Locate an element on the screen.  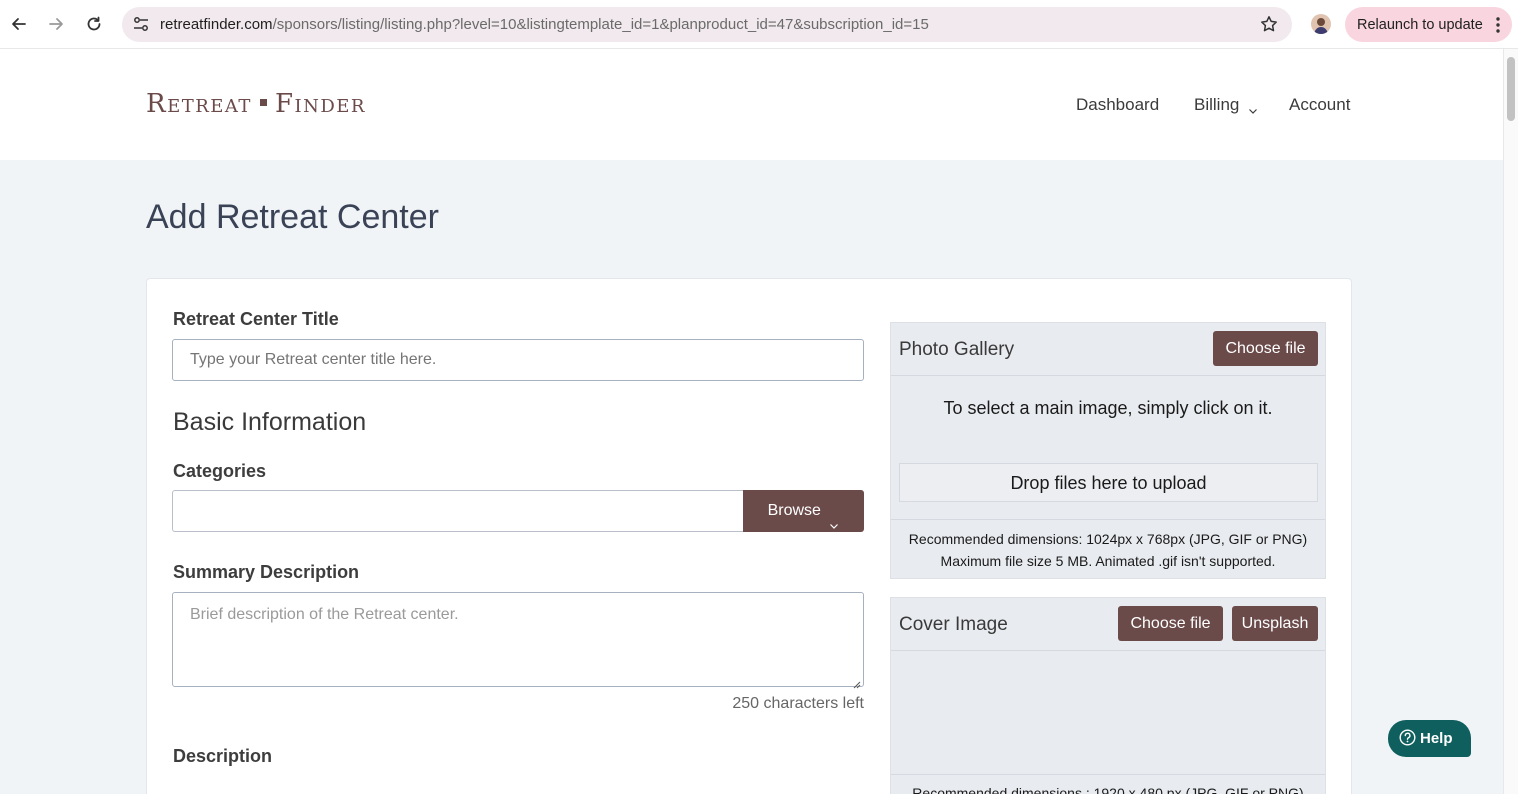
question-circle-icon is located at coordinates (1407, 737).